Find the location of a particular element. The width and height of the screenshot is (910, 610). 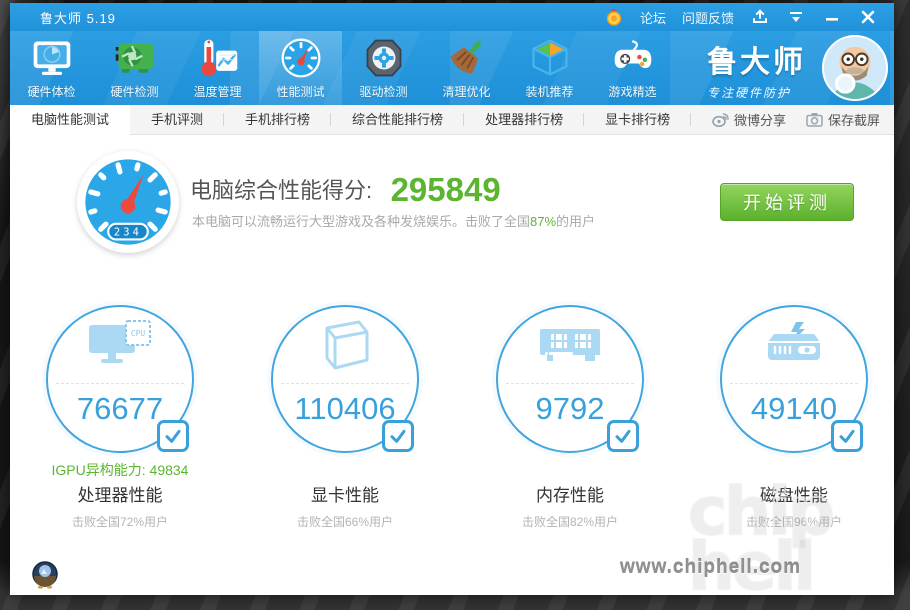

ram-icon is located at coordinates (570, 345).